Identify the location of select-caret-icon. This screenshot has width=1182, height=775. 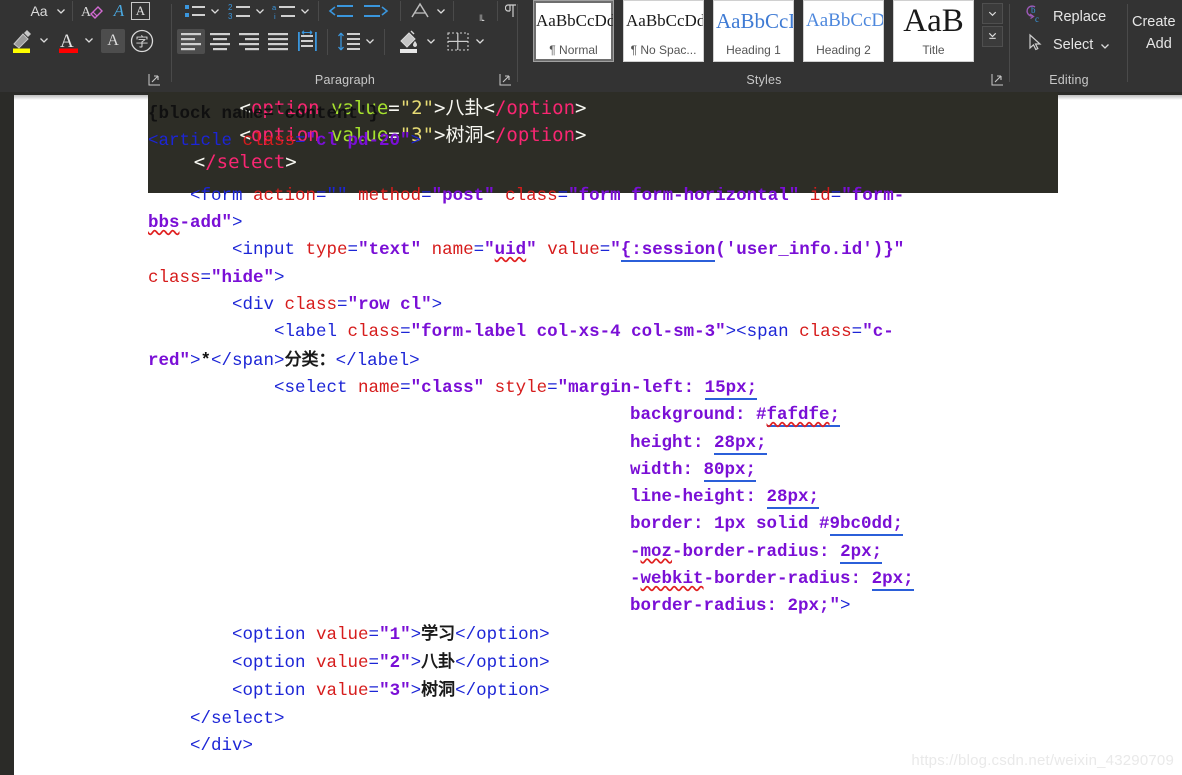
(1105, 46).